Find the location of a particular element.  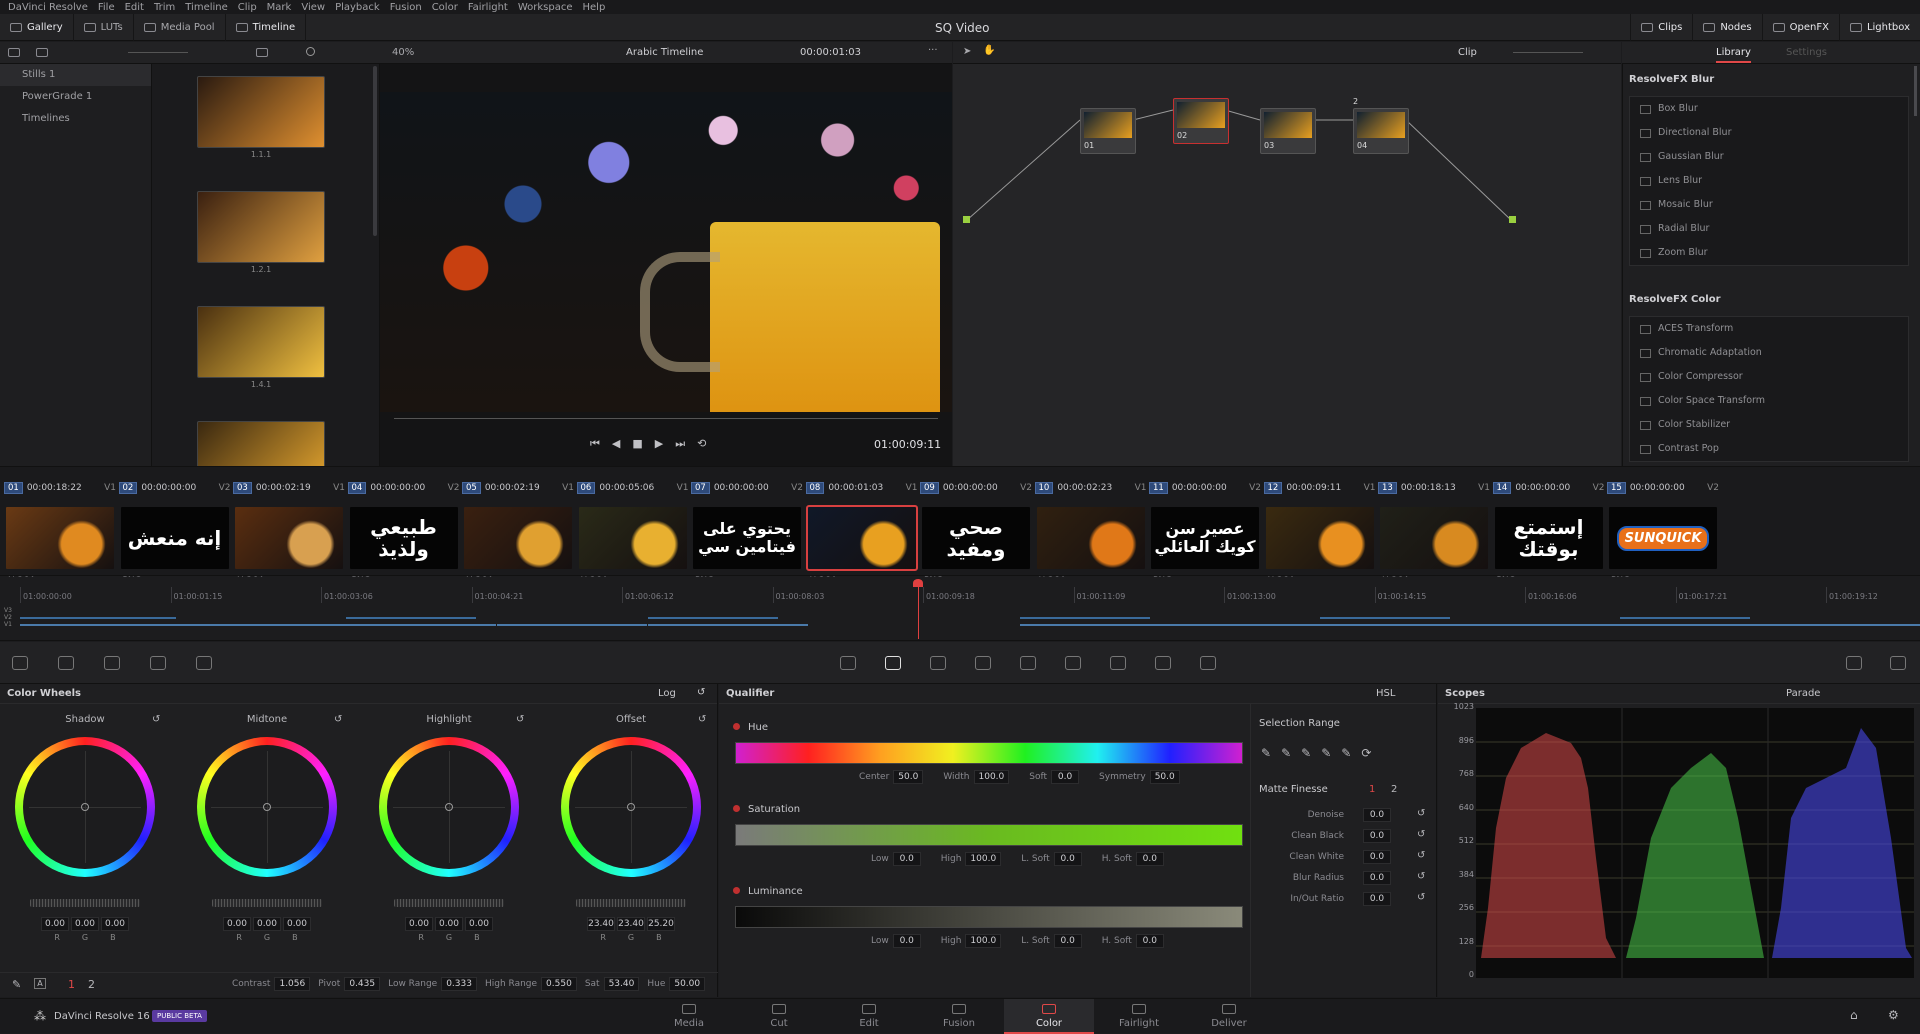

skip-start-icon: ⏮ is located at coordinates (595, 444).